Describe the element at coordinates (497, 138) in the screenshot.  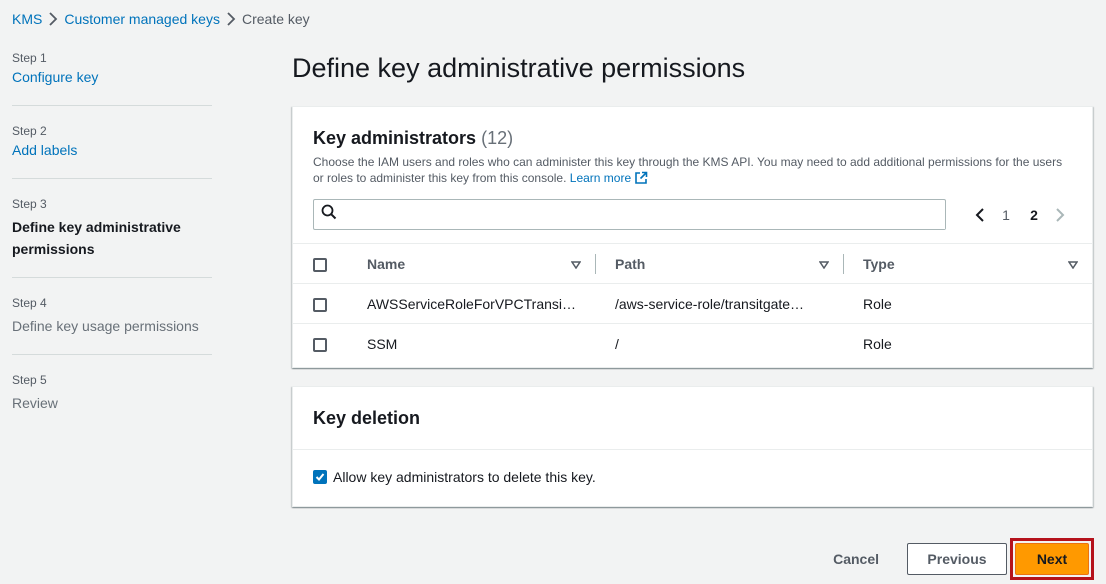
I see `admin-count: (12)` at that location.